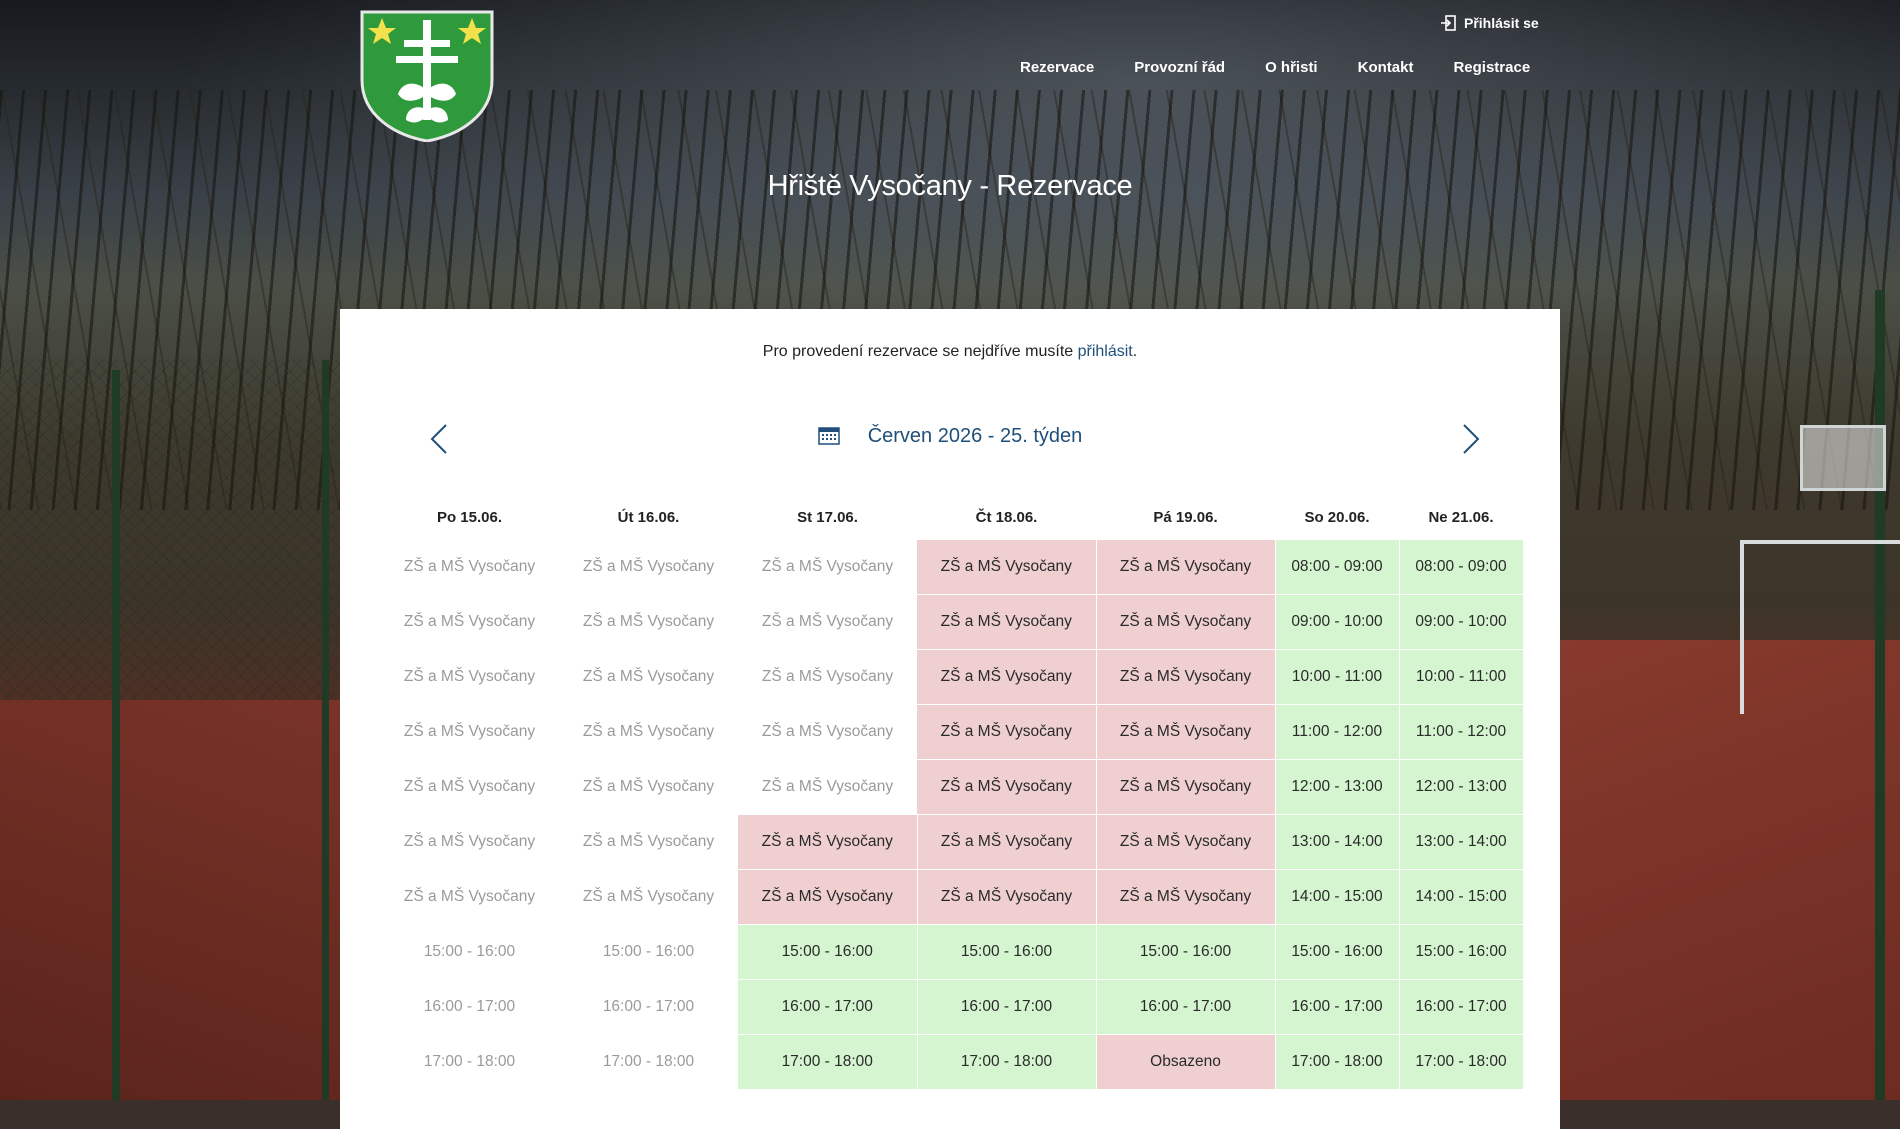 This screenshot has width=1900, height=1129. I want to click on day-header: Pá 19.06., so click(1185, 517).